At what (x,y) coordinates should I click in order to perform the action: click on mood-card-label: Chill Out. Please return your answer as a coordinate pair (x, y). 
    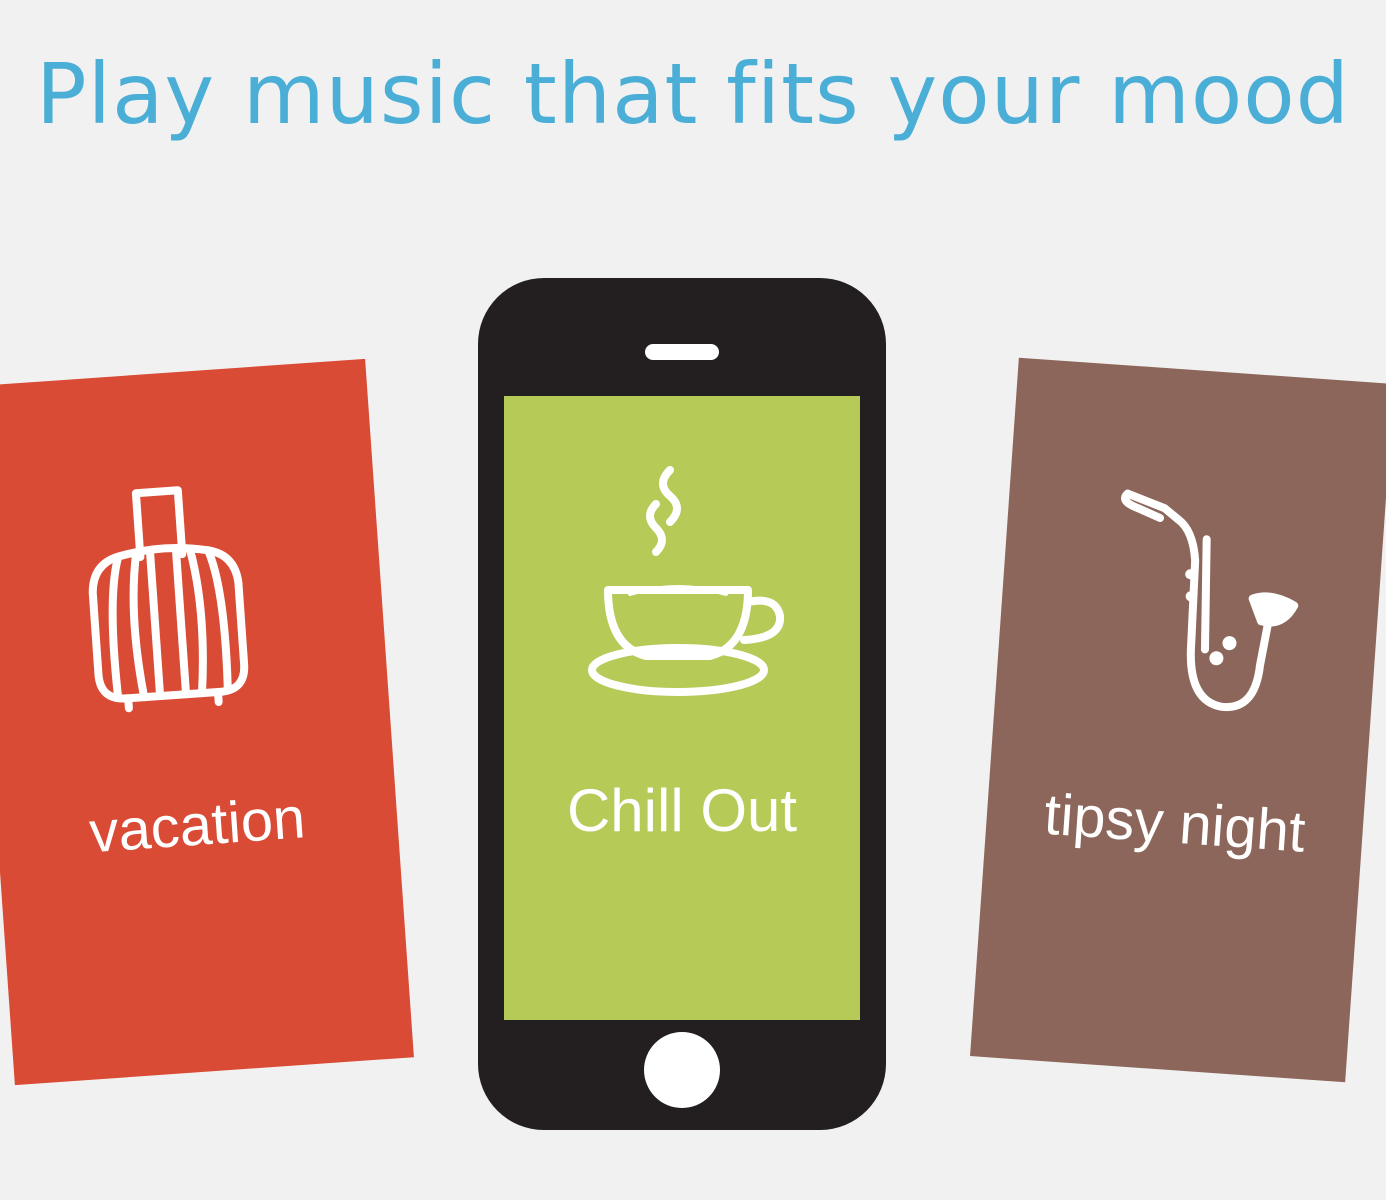
    Looking at the image, I should click on (682, 810).